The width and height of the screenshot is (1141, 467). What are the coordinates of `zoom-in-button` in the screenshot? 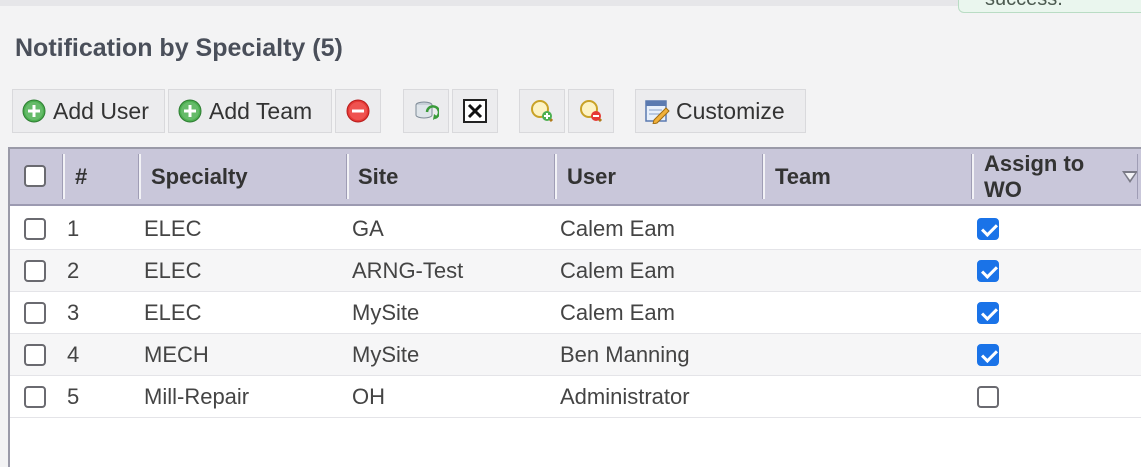 It's located at (542, 111).